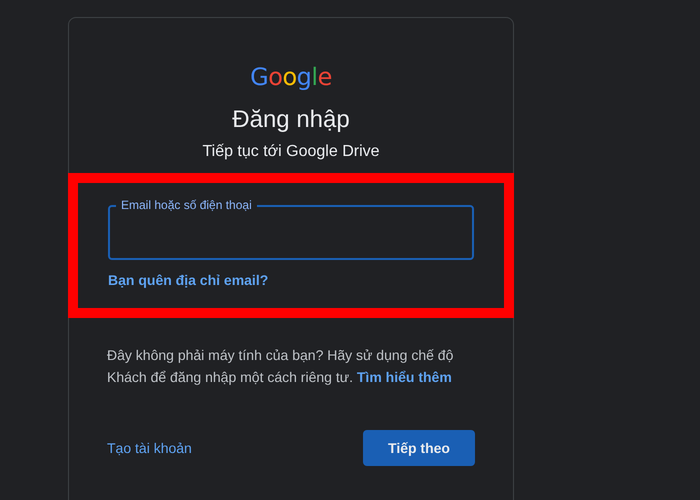  Describe the element at coordinates (419, 448) in the screenshot. I see `next-button: Tiếp theo` at that location.